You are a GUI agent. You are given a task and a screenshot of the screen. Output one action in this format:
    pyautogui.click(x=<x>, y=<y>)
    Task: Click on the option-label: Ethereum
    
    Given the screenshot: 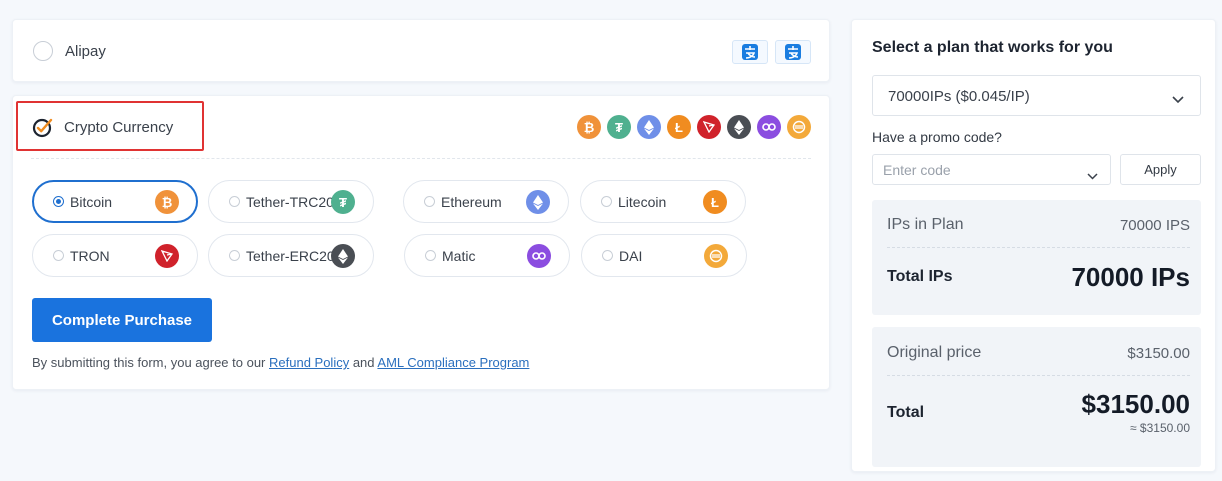 What is the action you would take?
    pyautogui.click(x=471, y=202)
    